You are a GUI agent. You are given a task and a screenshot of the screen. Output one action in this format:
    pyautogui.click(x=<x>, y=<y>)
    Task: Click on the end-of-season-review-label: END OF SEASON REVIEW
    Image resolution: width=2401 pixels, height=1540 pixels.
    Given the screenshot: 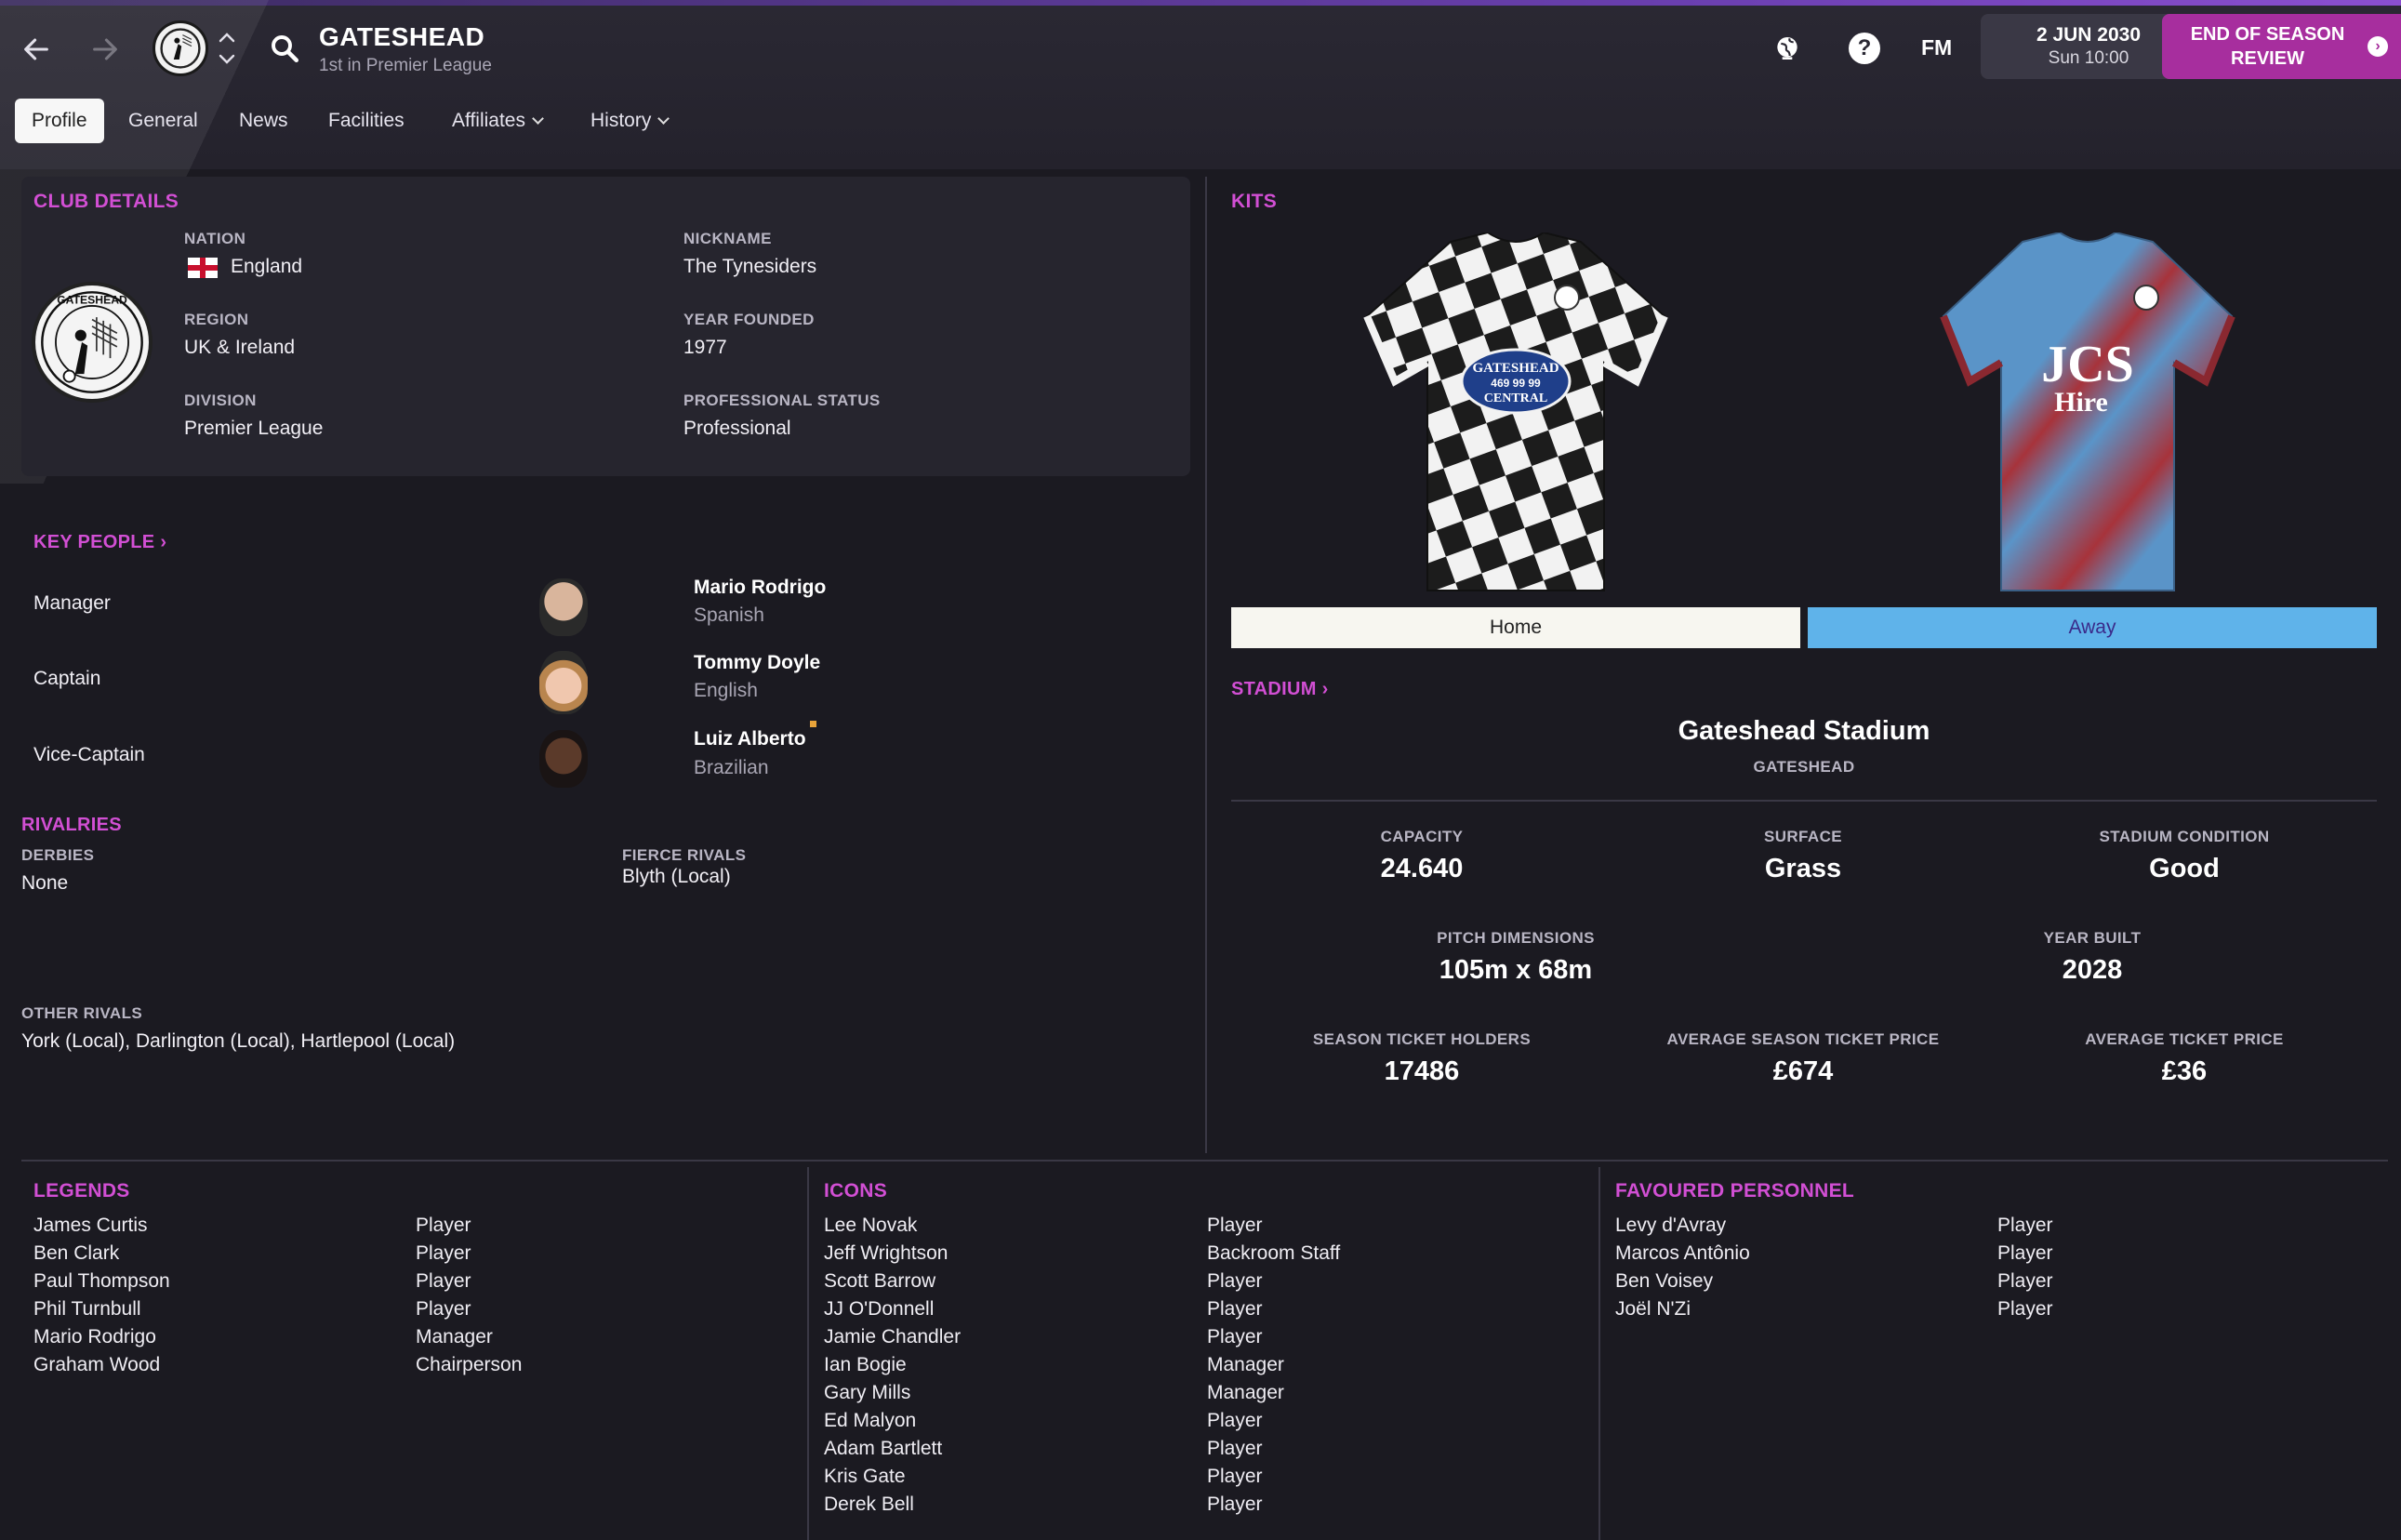 What is the action you would take?
    pyautogui.click(x=2267, y=46)
    